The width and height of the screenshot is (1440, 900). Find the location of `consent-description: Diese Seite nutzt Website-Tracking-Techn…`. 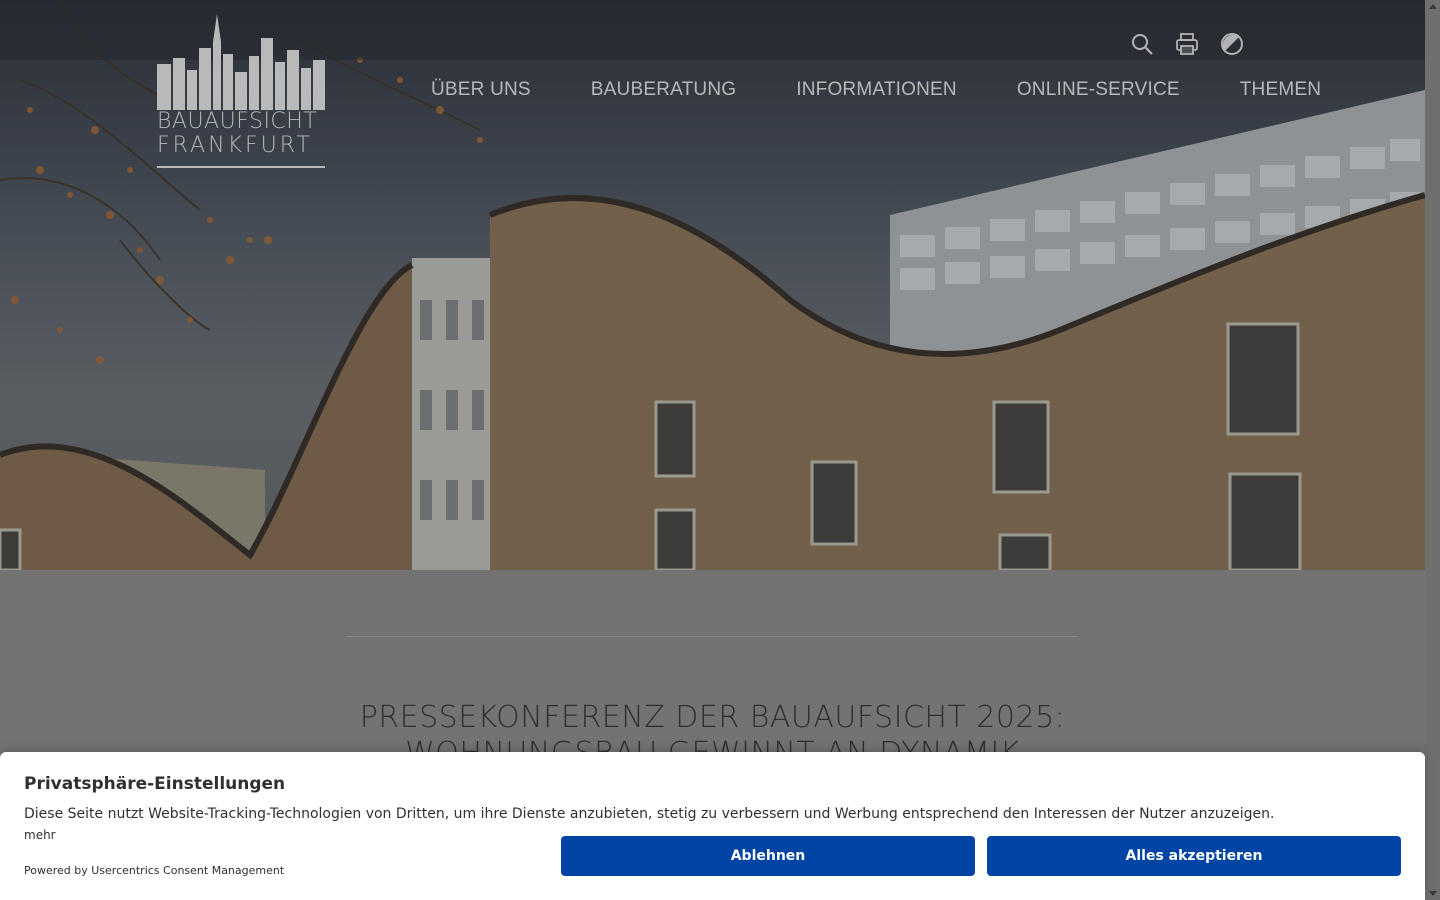

consent-description: Diese Seite nutzt Website-Tracking-Techn… is located at coordinates (649, 814).